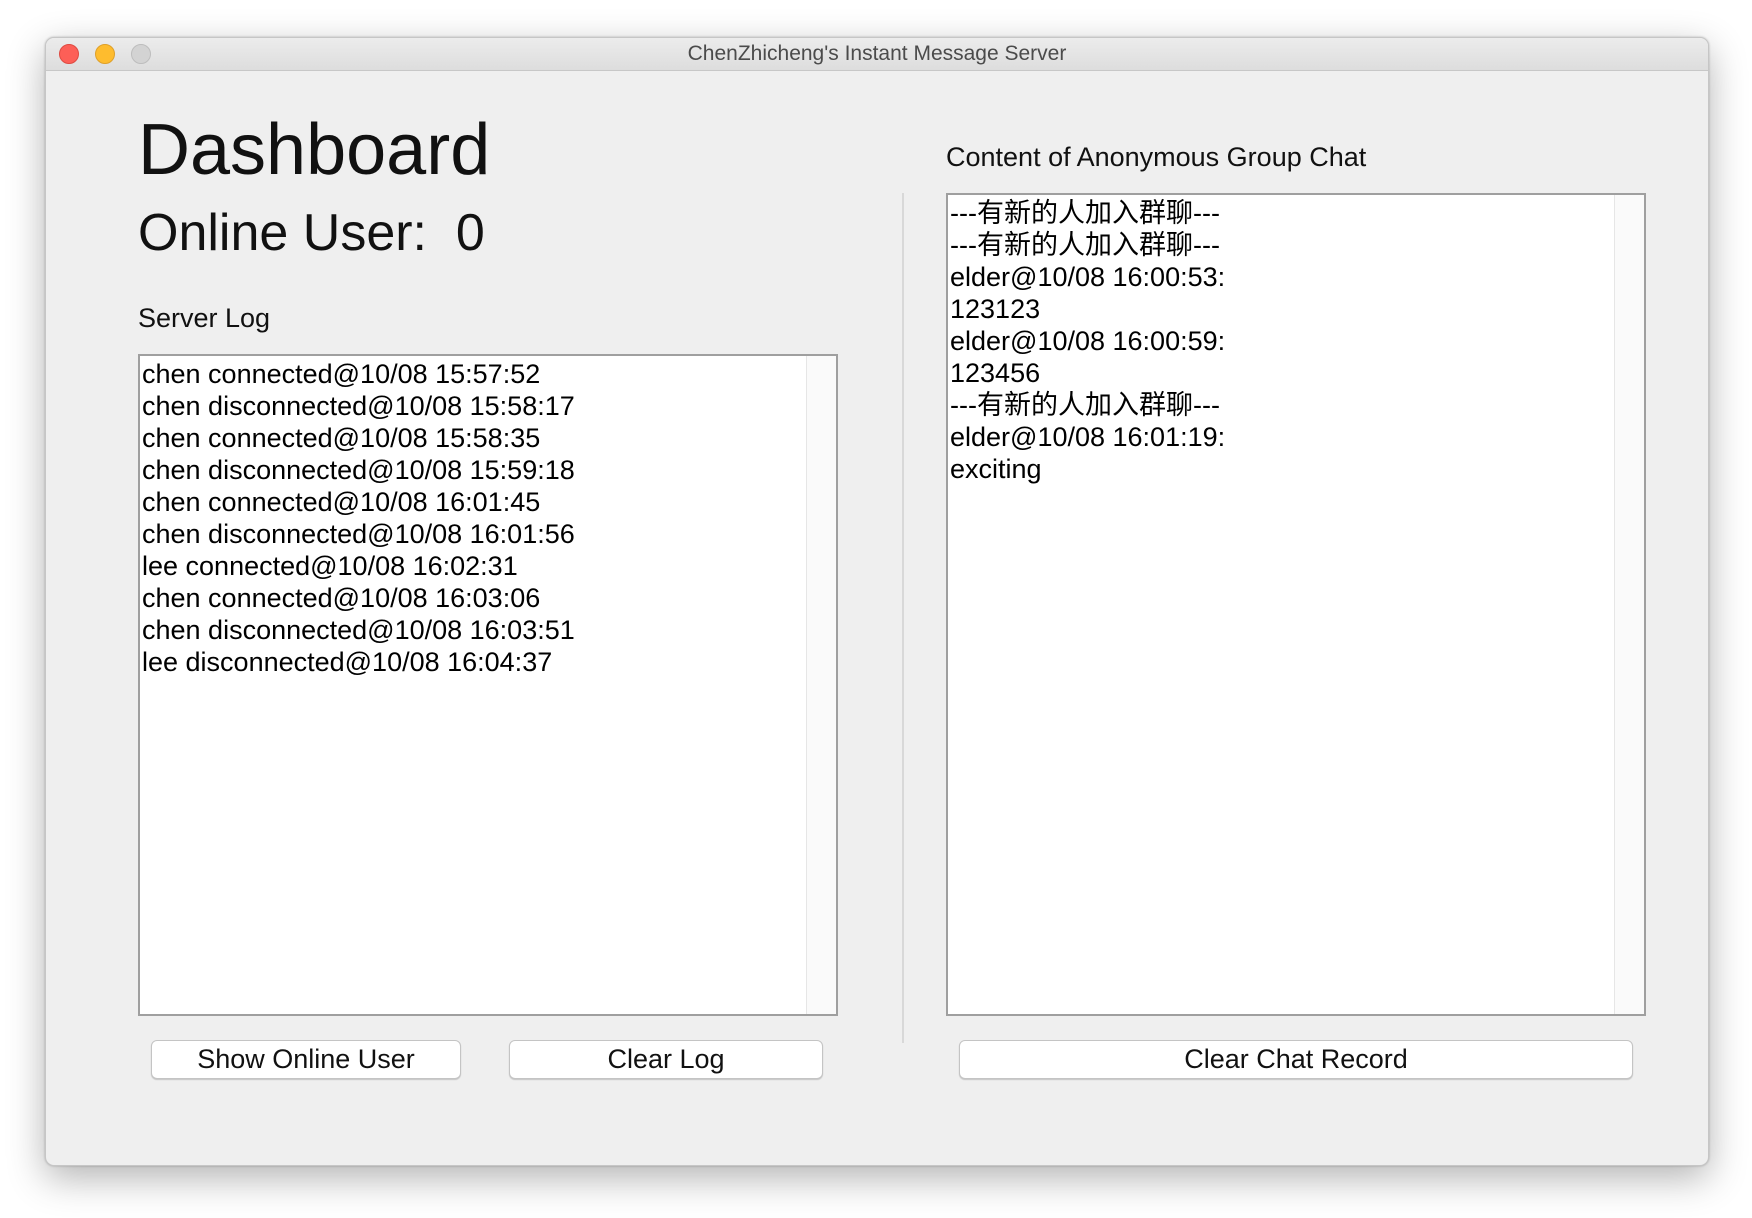  What do you see at coordinates (306, 1059) in the screenshot?
I see `show-online-user-button: Show Online User` at bounding box center [306, 1059].